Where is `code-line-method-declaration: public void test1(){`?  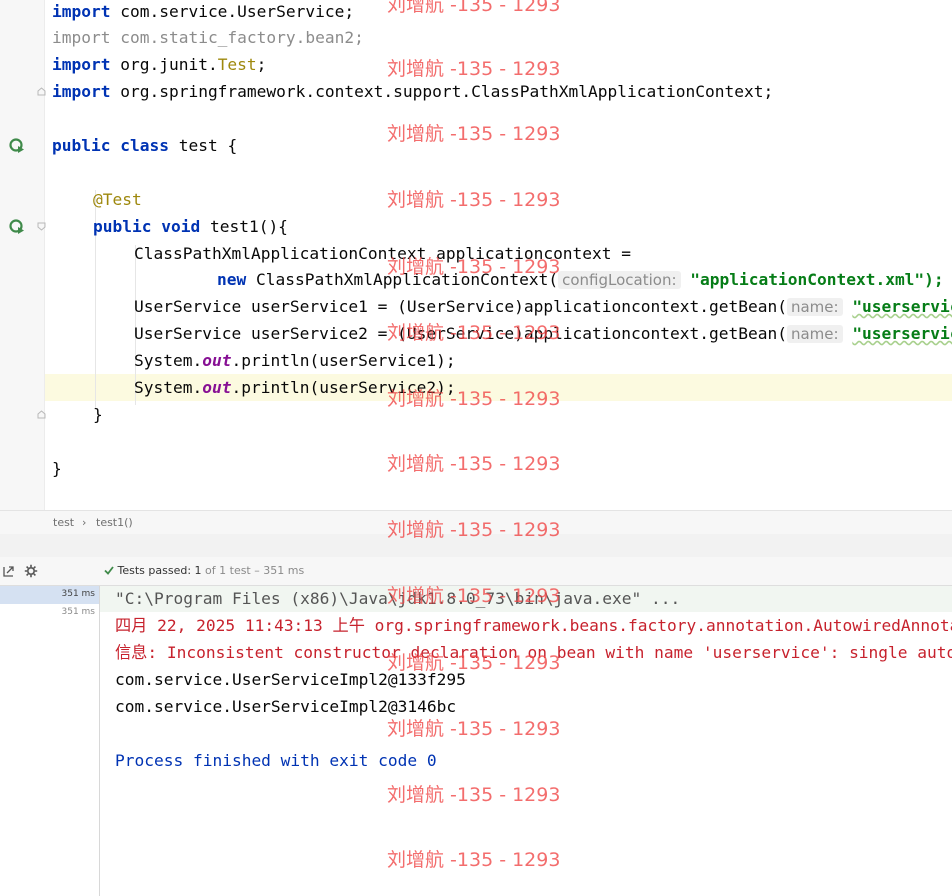
code-line-method-declaration: public void test1(){ is located at coordinates (190, 227).